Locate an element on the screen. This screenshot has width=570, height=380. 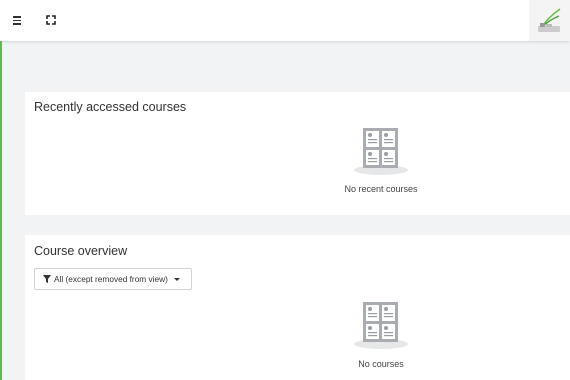
caret-down-icon is located at coordinates (176, 279).